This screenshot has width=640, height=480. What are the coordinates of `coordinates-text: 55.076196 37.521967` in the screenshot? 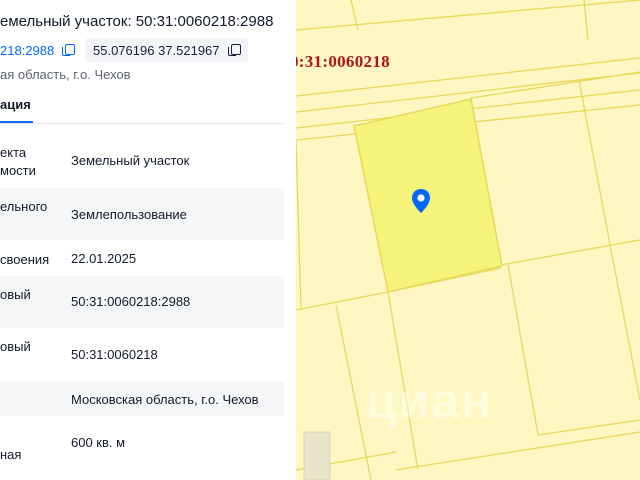 It's located at (156, 50).